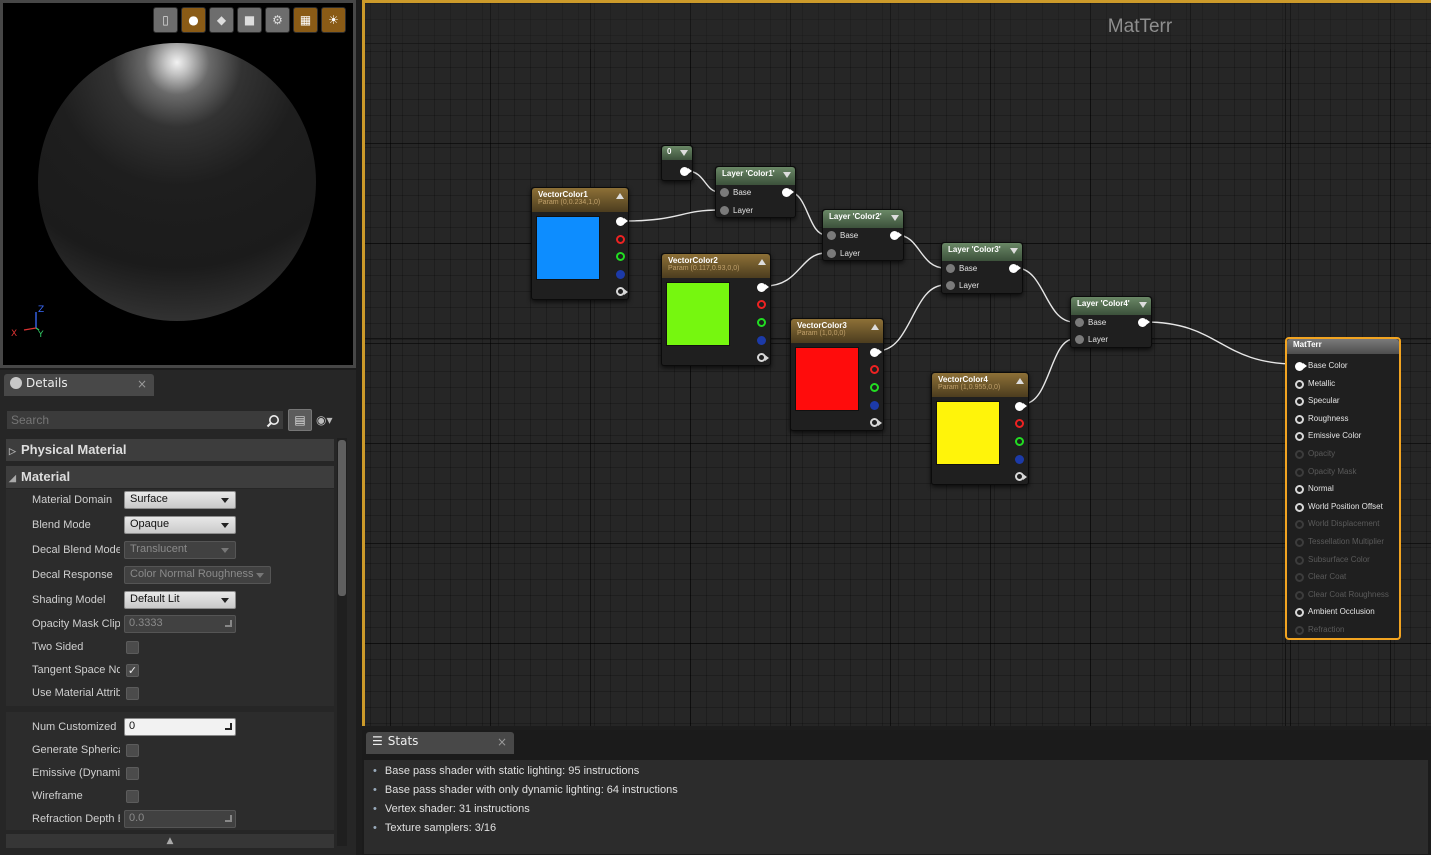  Describe the element at coordinates (837, 374) in the screenshot. I see `vector-color3-node: VectorColor3 Param (1,0,0,0)` at that location.